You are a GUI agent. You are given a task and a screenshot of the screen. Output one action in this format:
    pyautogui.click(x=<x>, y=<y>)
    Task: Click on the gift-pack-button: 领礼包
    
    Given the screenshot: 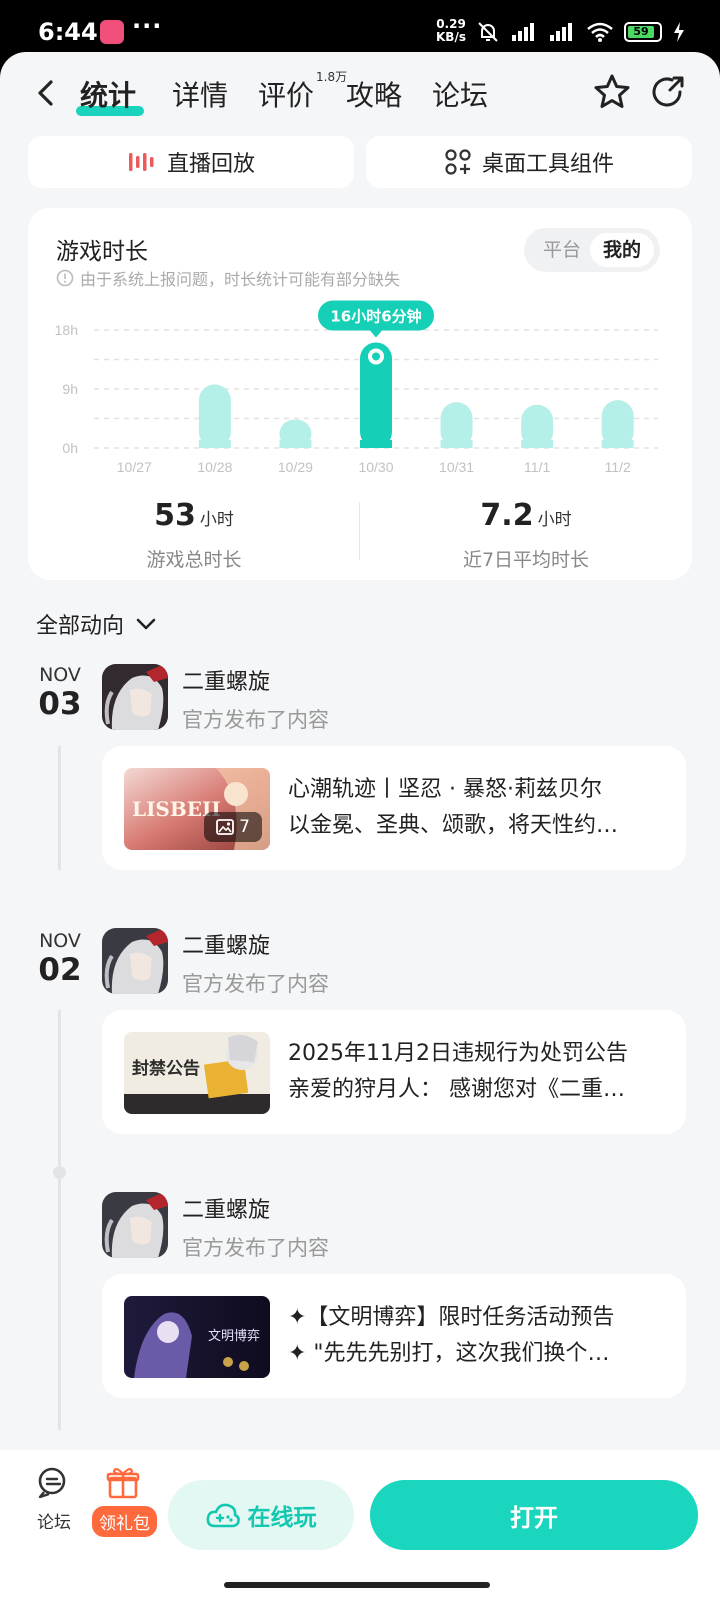 What is the action you would take?
    pyautogui.click(x=124, y=1501)
    